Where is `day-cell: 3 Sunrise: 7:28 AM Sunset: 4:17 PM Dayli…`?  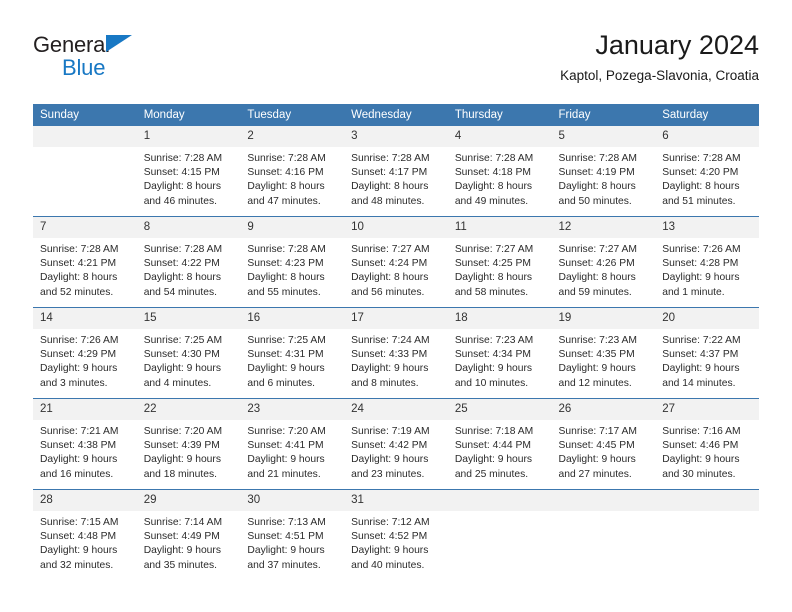
day-cell: 3 Sunrise: 7:28 AM Sunset: 4:17 PM Dayli… is located at coordinates (396, 171).